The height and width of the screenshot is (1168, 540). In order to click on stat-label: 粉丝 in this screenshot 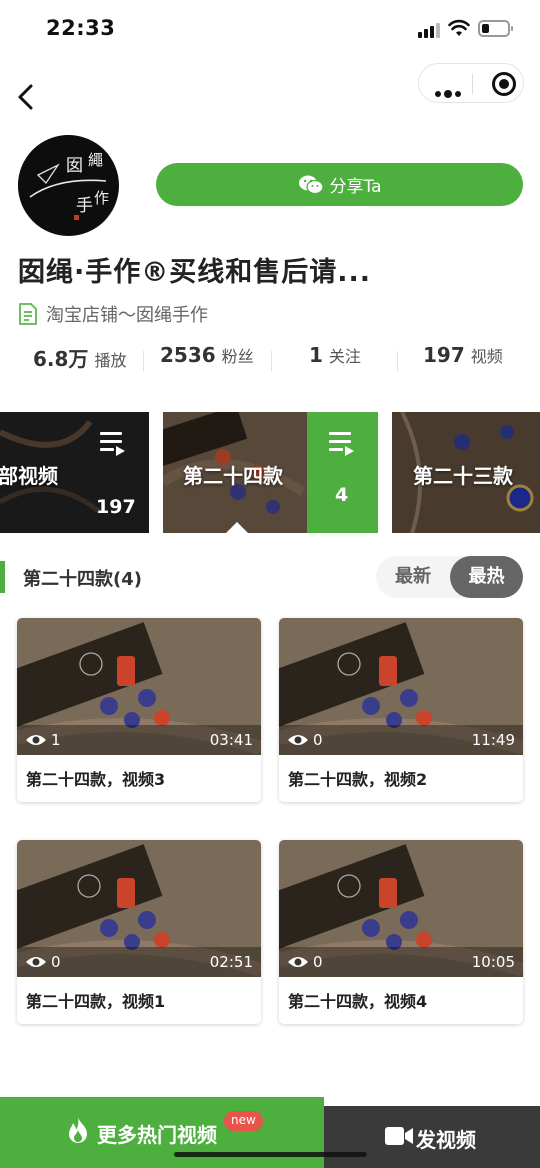, I will do `click(237, 356)`.